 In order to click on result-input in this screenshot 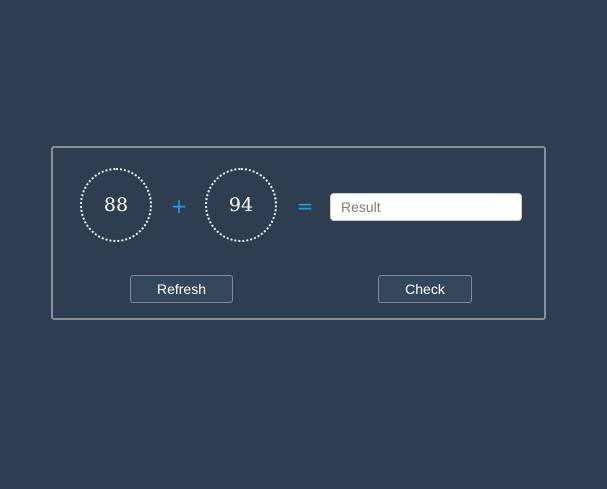, I will do `click(426, 207)`.